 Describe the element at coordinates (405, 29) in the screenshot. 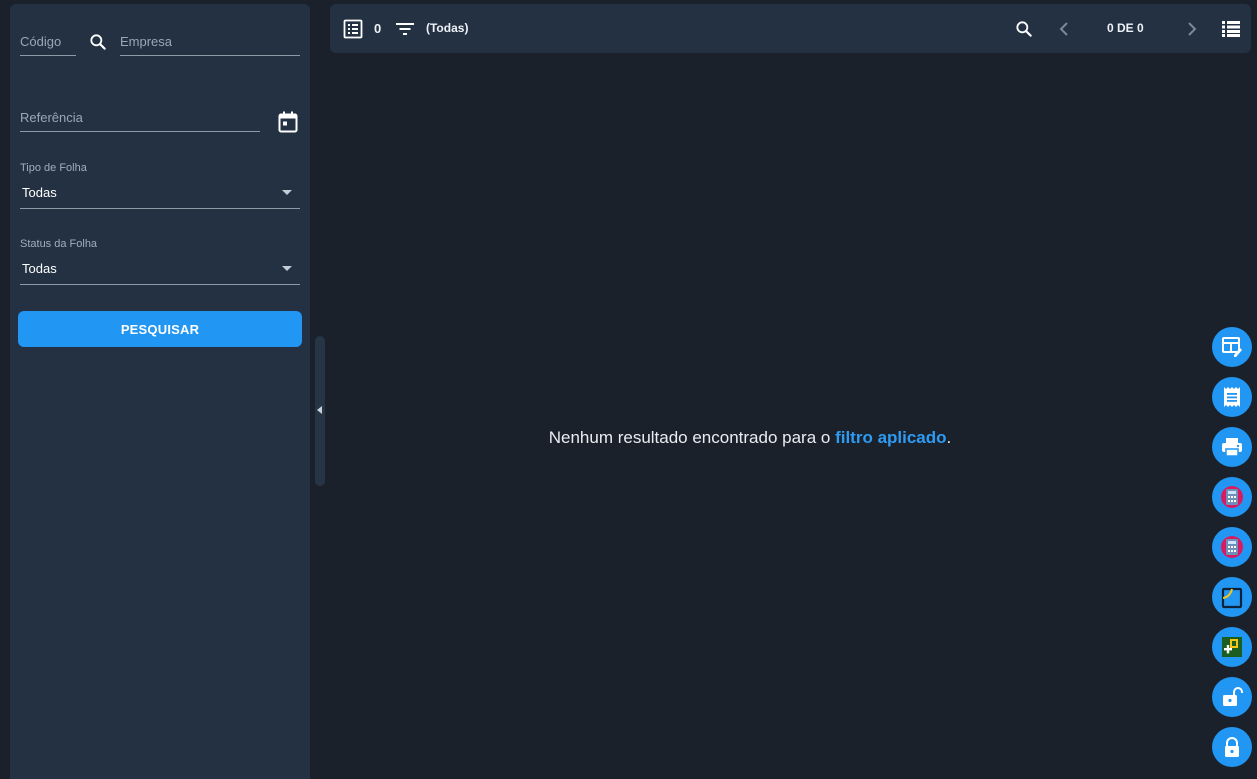

I see `filter-icon` at that location.